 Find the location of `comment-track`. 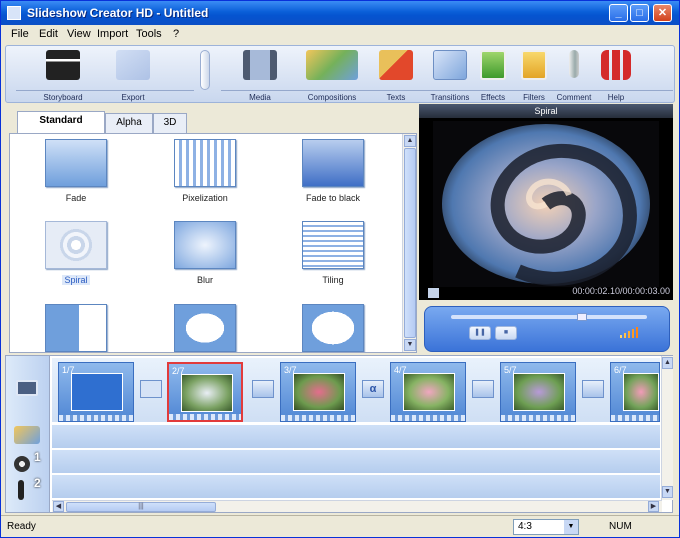

comment-track is located at coordinates (356, 486).